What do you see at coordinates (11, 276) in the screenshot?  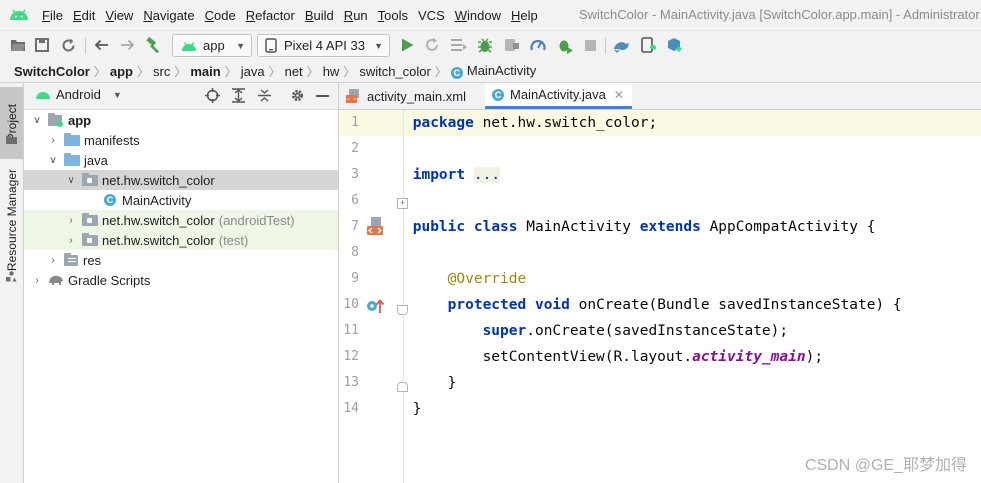 I see `resource-manager-icon` at bounding box center [11, 276].